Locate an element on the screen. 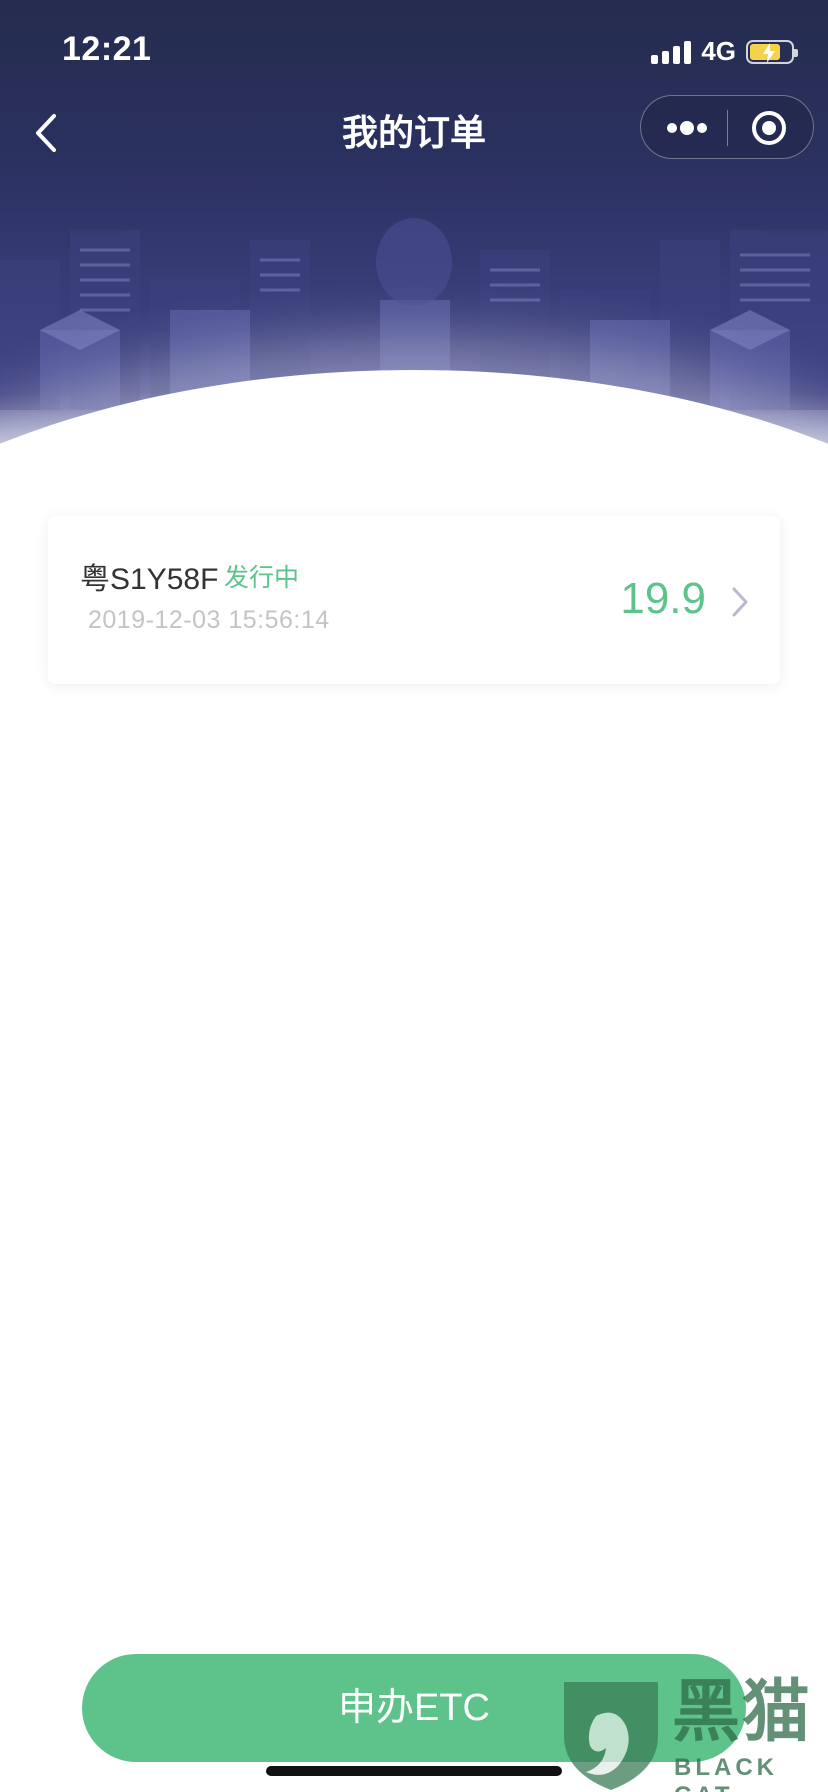 Image resolution: width=828 pixels, height=1792 pixels. miniprogram-capsule is located at coordinates (727, 127).